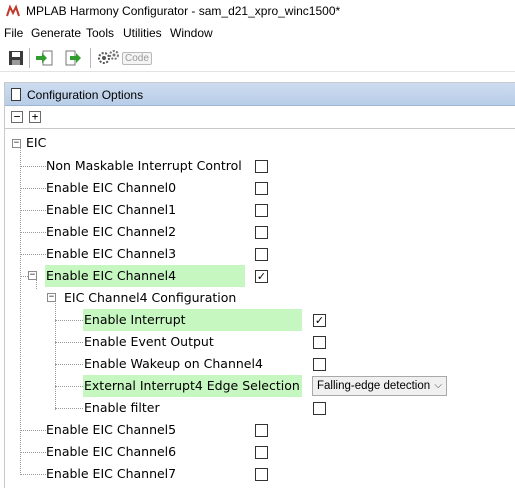 Image resolution: width=515 pixels, height=488 pixels. Describe the element at coordinates (108, 57) in the screenshot. I see `gears-icon` at that location.